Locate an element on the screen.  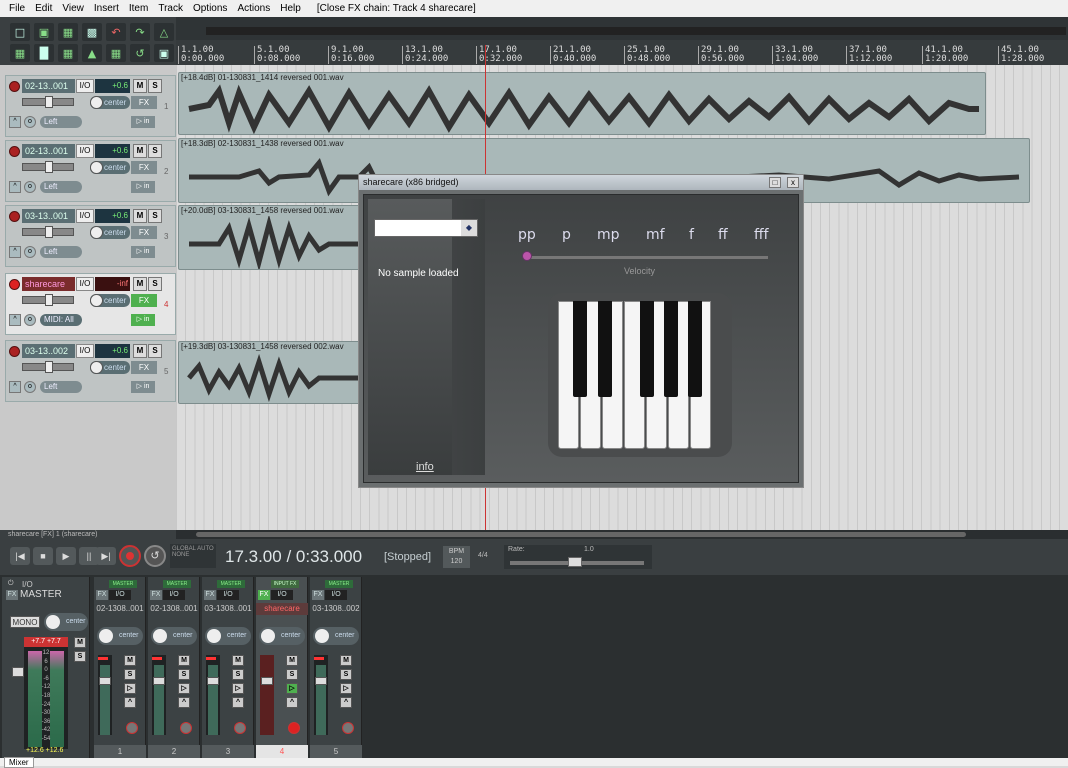
sample-select: ◆ is located at coordinates (426, 228).